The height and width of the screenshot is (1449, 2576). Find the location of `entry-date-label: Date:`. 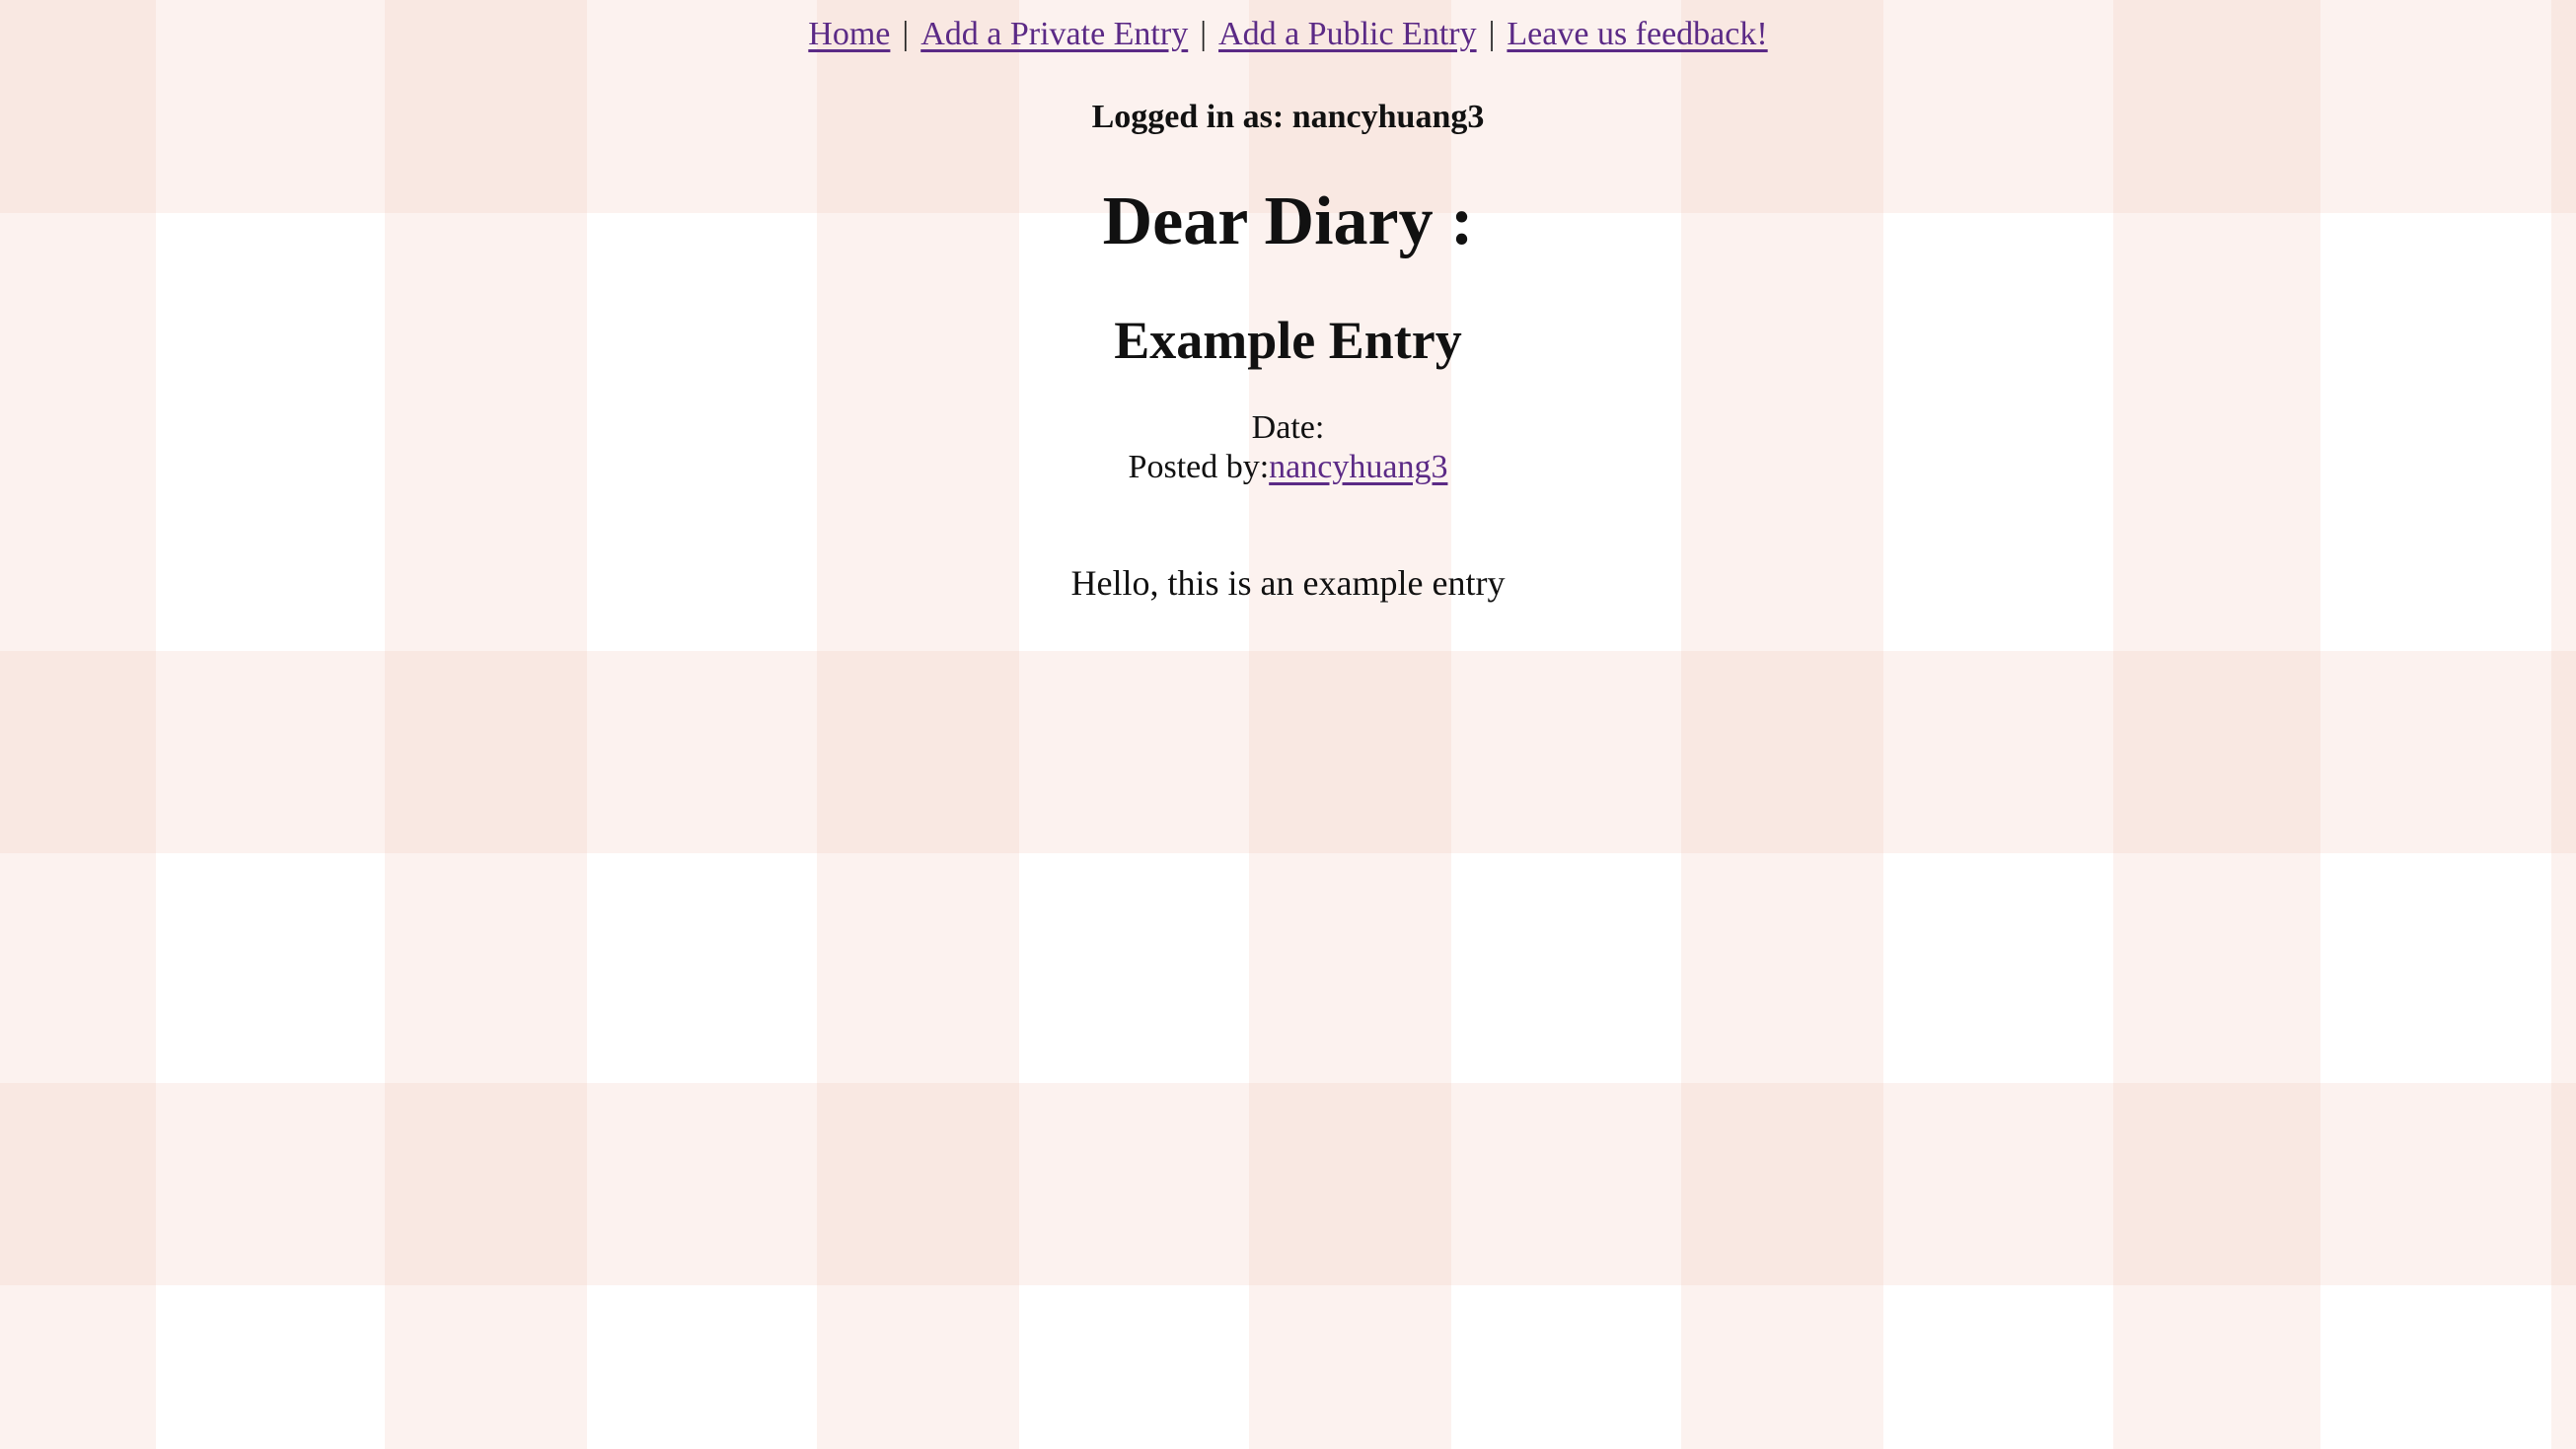

entry-date-label: Date: is located at coordinates (1288, 427).